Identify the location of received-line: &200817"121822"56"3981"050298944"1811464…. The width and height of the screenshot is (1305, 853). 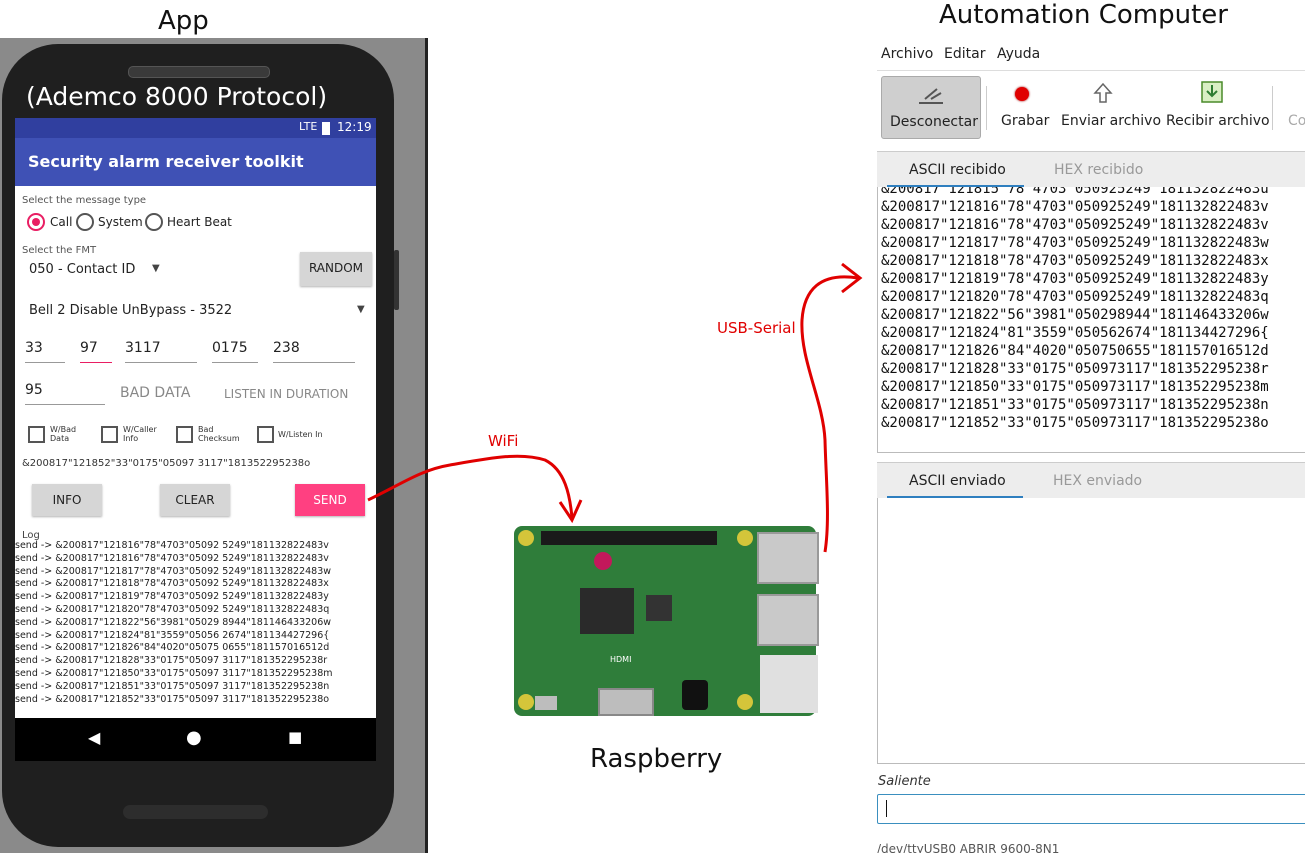
(1075, 315).